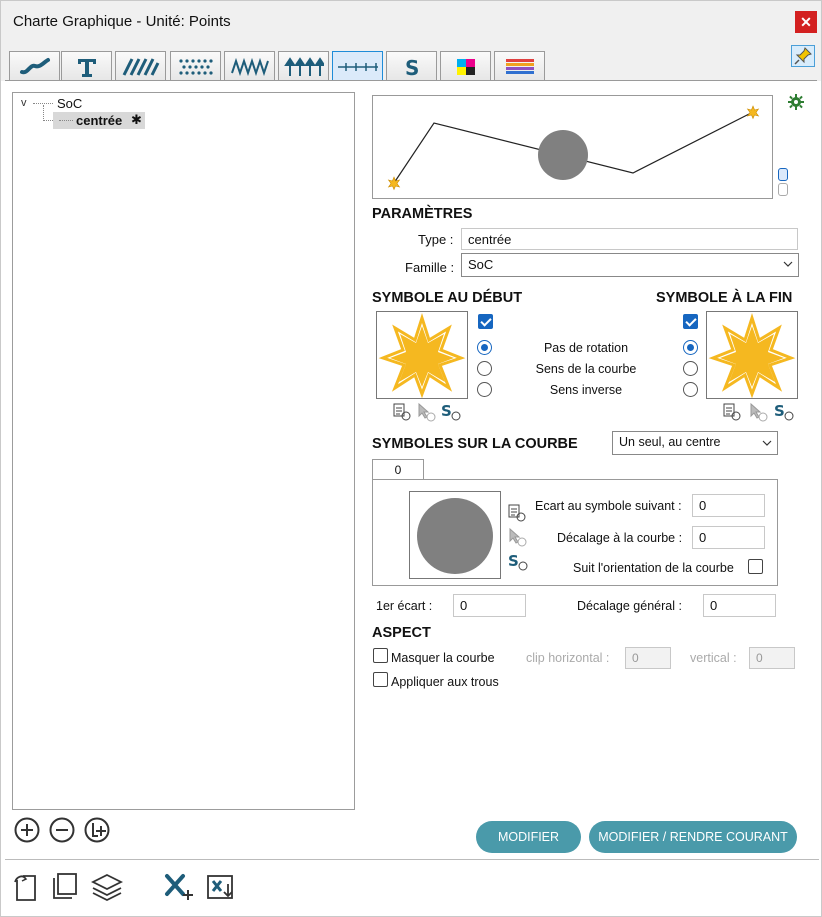  I want to click on window-title: Charte Graphique - Unité: Points, so click(122, 21).